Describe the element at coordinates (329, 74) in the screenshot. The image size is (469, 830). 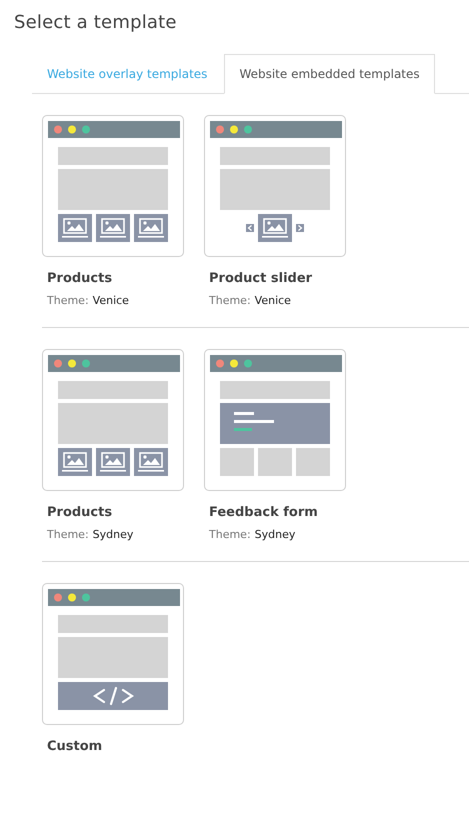
I see `tab: Website embedded templates` at that location.